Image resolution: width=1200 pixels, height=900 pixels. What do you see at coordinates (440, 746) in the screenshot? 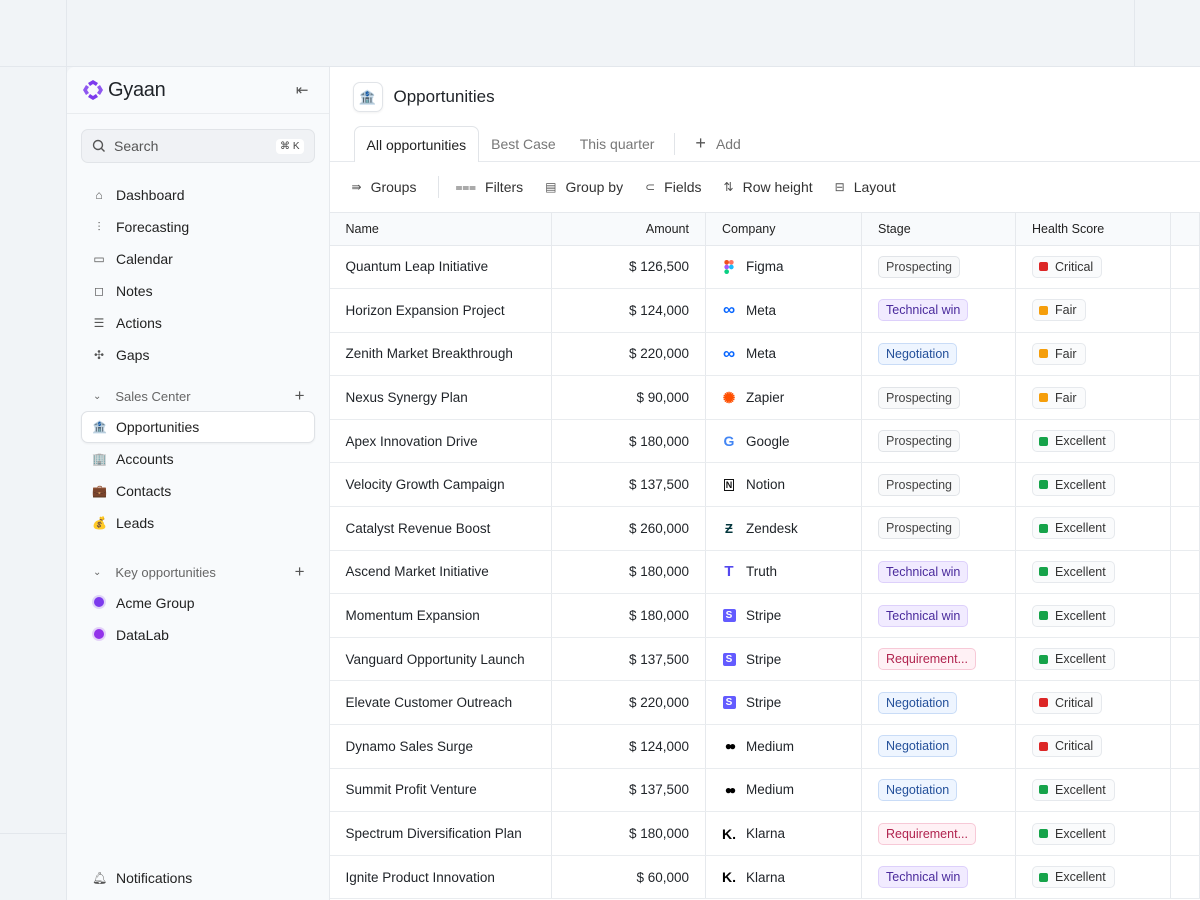
I see `cell-name: Dynamo Sales Surge` at bounding box center [440, 746].